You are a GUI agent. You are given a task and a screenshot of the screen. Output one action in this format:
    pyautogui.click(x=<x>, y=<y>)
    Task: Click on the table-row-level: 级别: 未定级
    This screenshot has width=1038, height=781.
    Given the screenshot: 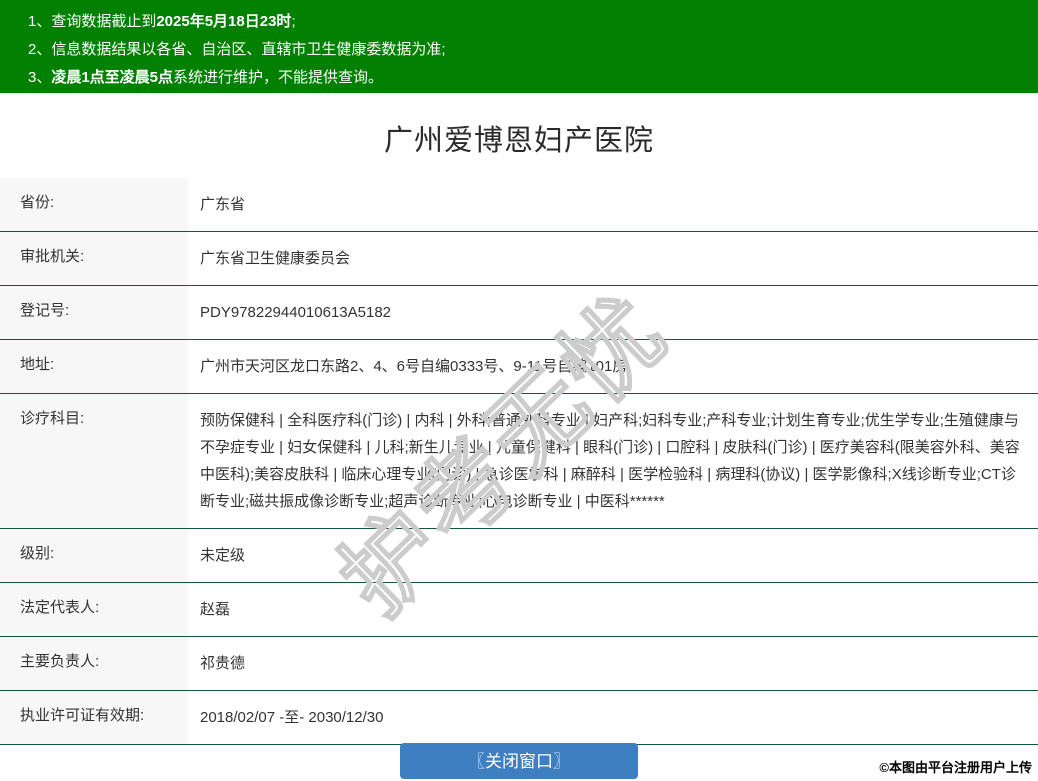 What is the action you would take?
    pyautogui.click(x=519, y=556)
    